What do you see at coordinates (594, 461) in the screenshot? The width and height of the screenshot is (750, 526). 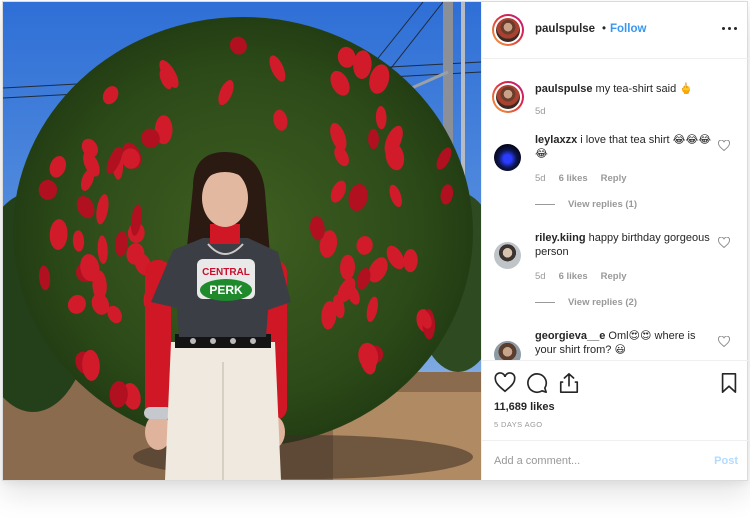 I see `comment-input` at bounding box center [594, 461].